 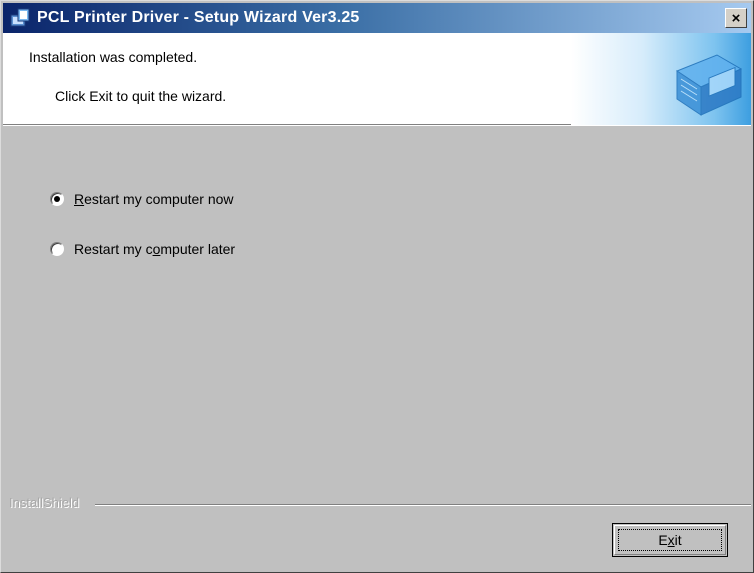 I want to click on close-icon: ×, so click(x=736, y=18).